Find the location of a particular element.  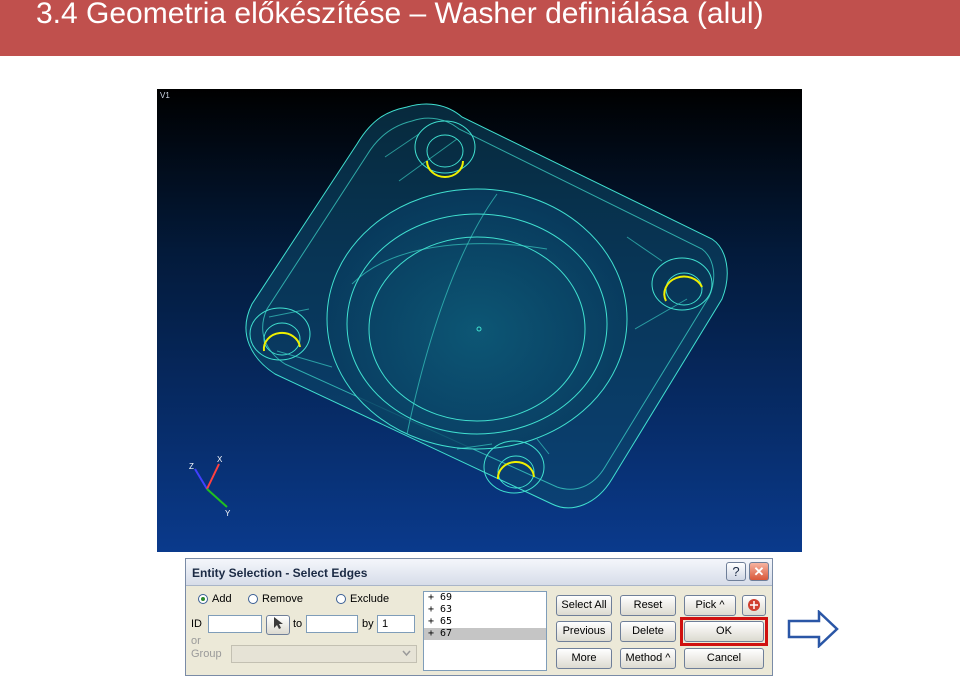

radio-remove: Remove is located at coordinates (275, 599).